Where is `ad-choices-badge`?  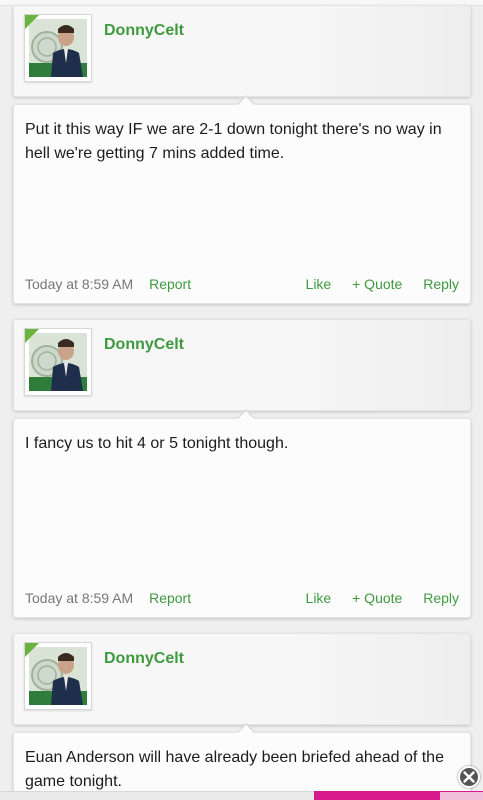 ad-choices-badge is located at coordinates (461, 796).